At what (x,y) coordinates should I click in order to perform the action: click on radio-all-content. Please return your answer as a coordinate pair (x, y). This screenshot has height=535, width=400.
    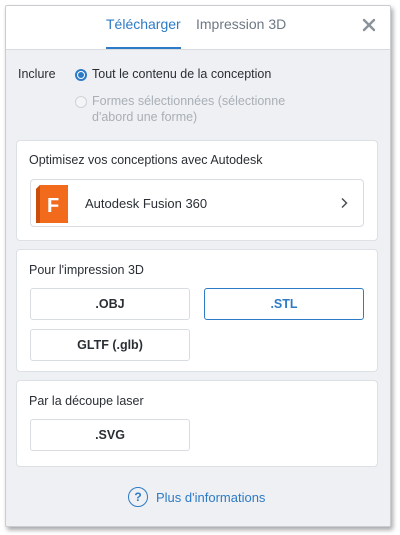
    Looking at the image, I should click on (81, 75).